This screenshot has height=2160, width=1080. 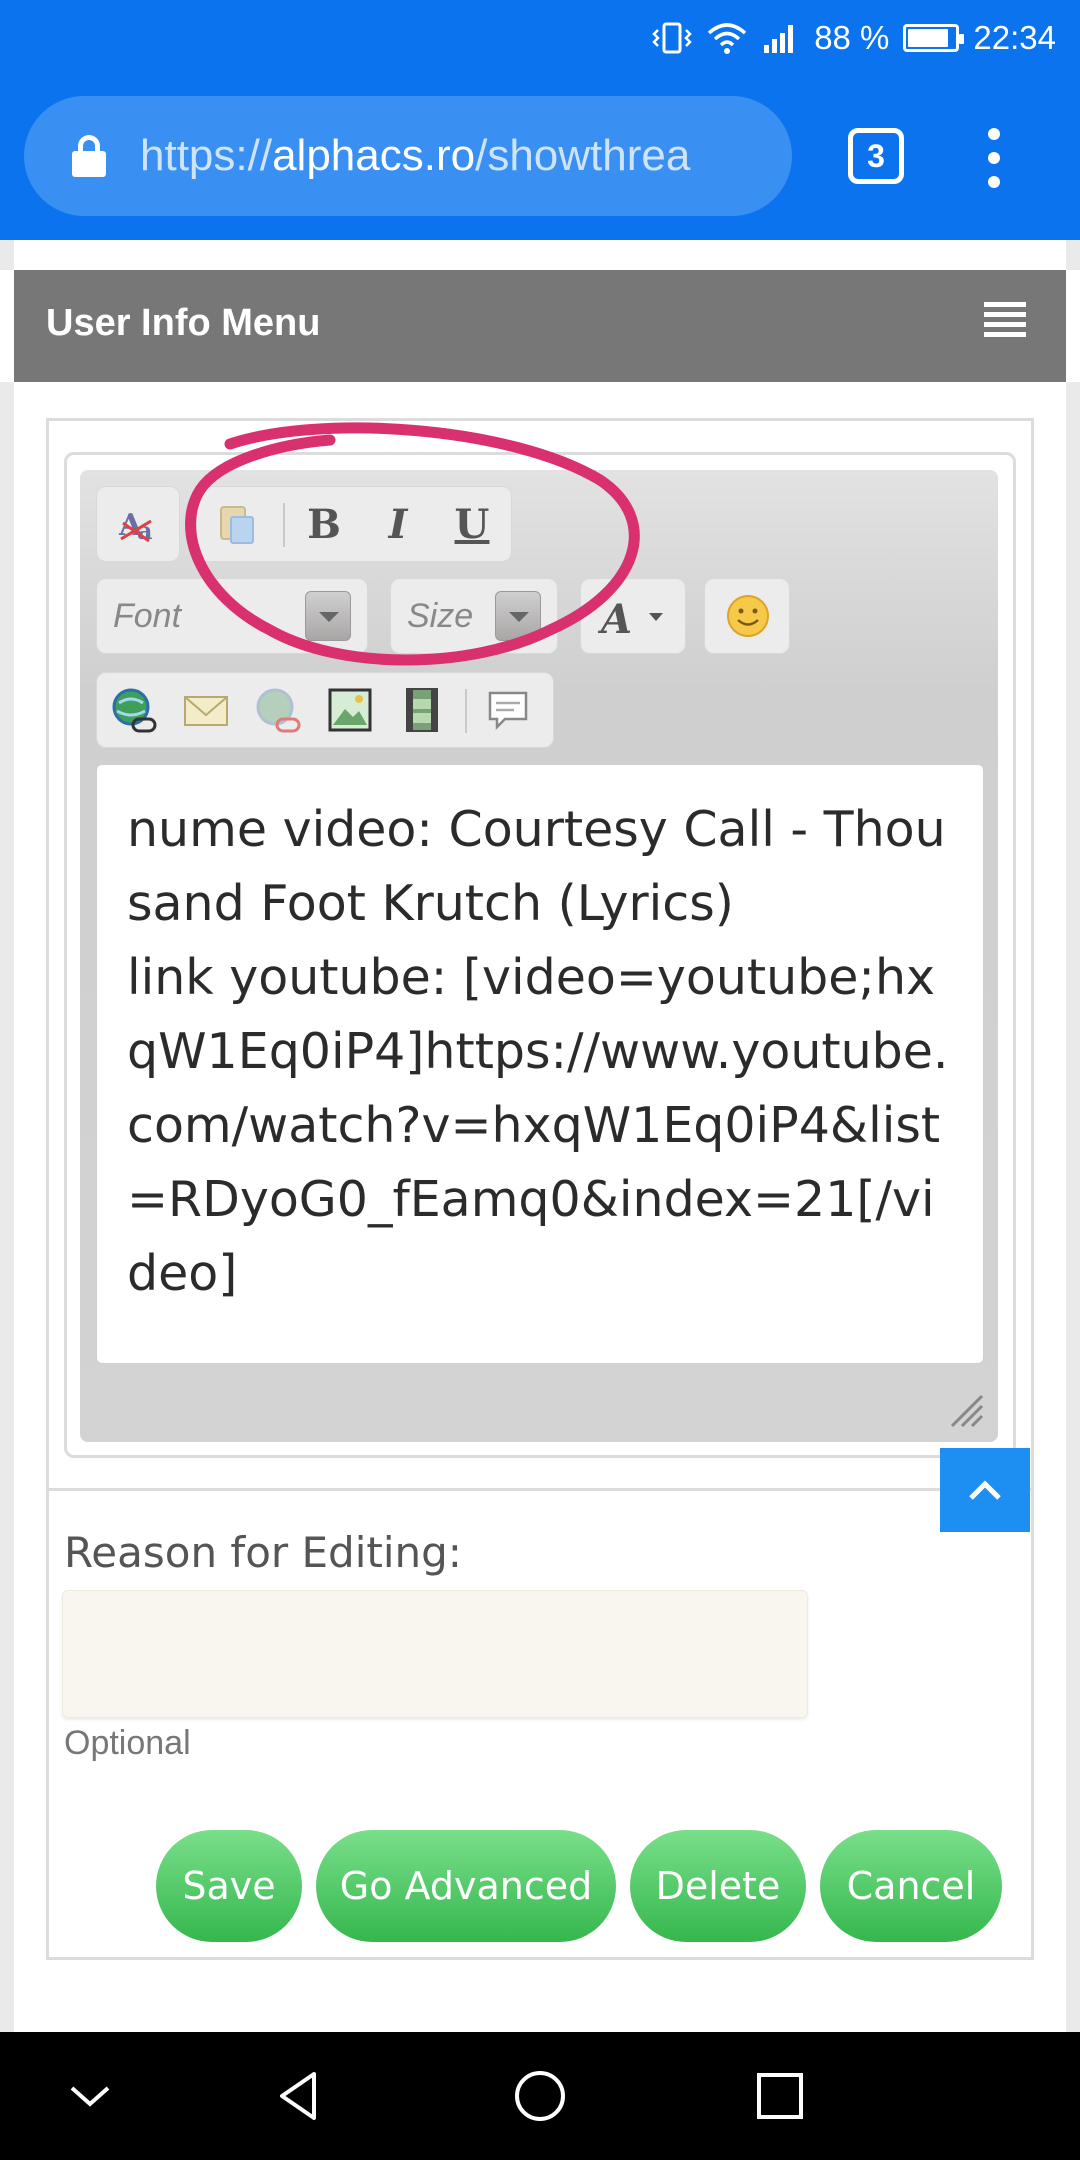 I want to click on battery-level-fill, so click(x=928, y=38).